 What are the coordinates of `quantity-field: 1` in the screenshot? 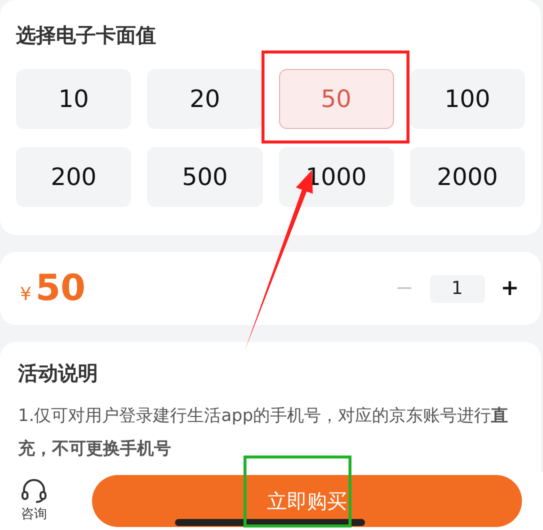 It's located at (457, 288).